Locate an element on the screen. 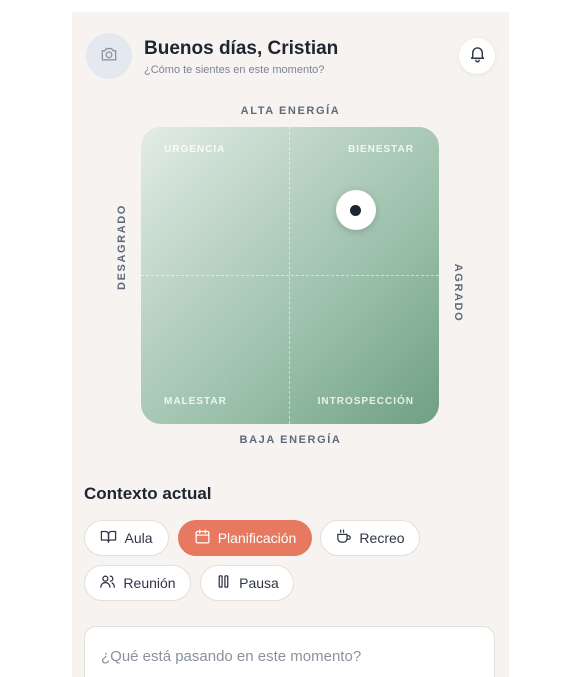  pause-icon is located at coordinates (223, 583).